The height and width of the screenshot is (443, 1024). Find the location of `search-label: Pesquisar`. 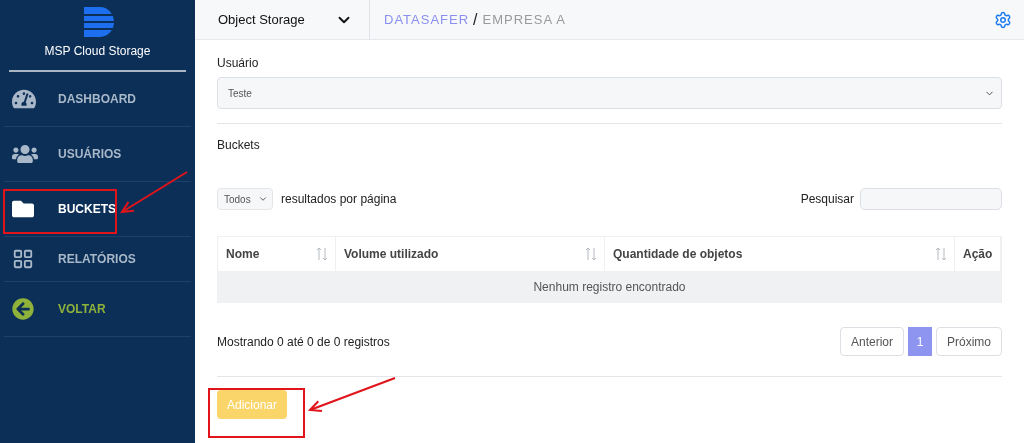

search-label: Pesquisar is located at coordinates (827, 199).